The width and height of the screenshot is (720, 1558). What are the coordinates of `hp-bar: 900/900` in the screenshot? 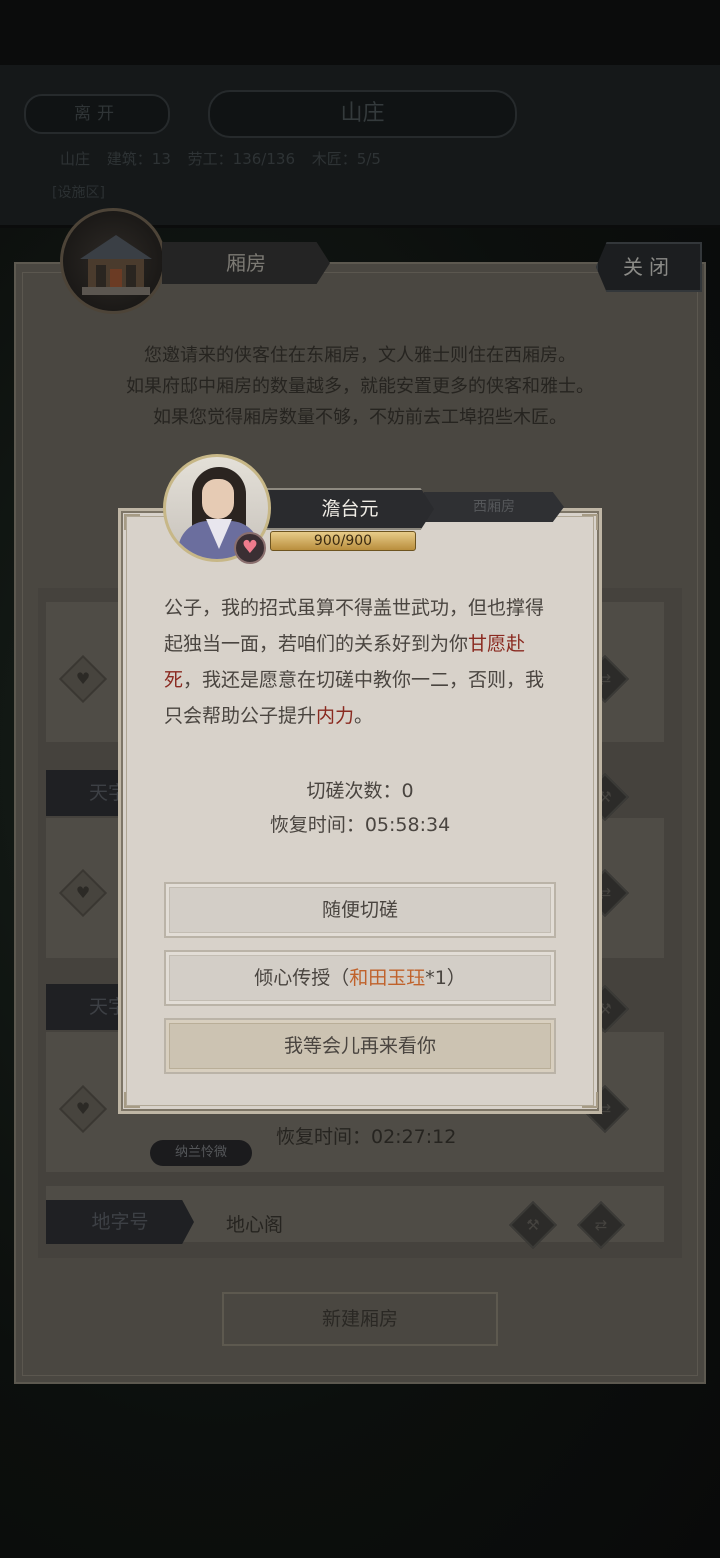 It's located at (343, 541).